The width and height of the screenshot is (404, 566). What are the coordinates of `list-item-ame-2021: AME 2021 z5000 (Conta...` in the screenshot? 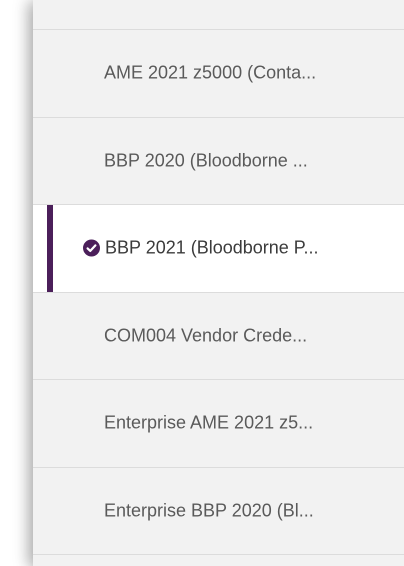 It's located at (218, 74).